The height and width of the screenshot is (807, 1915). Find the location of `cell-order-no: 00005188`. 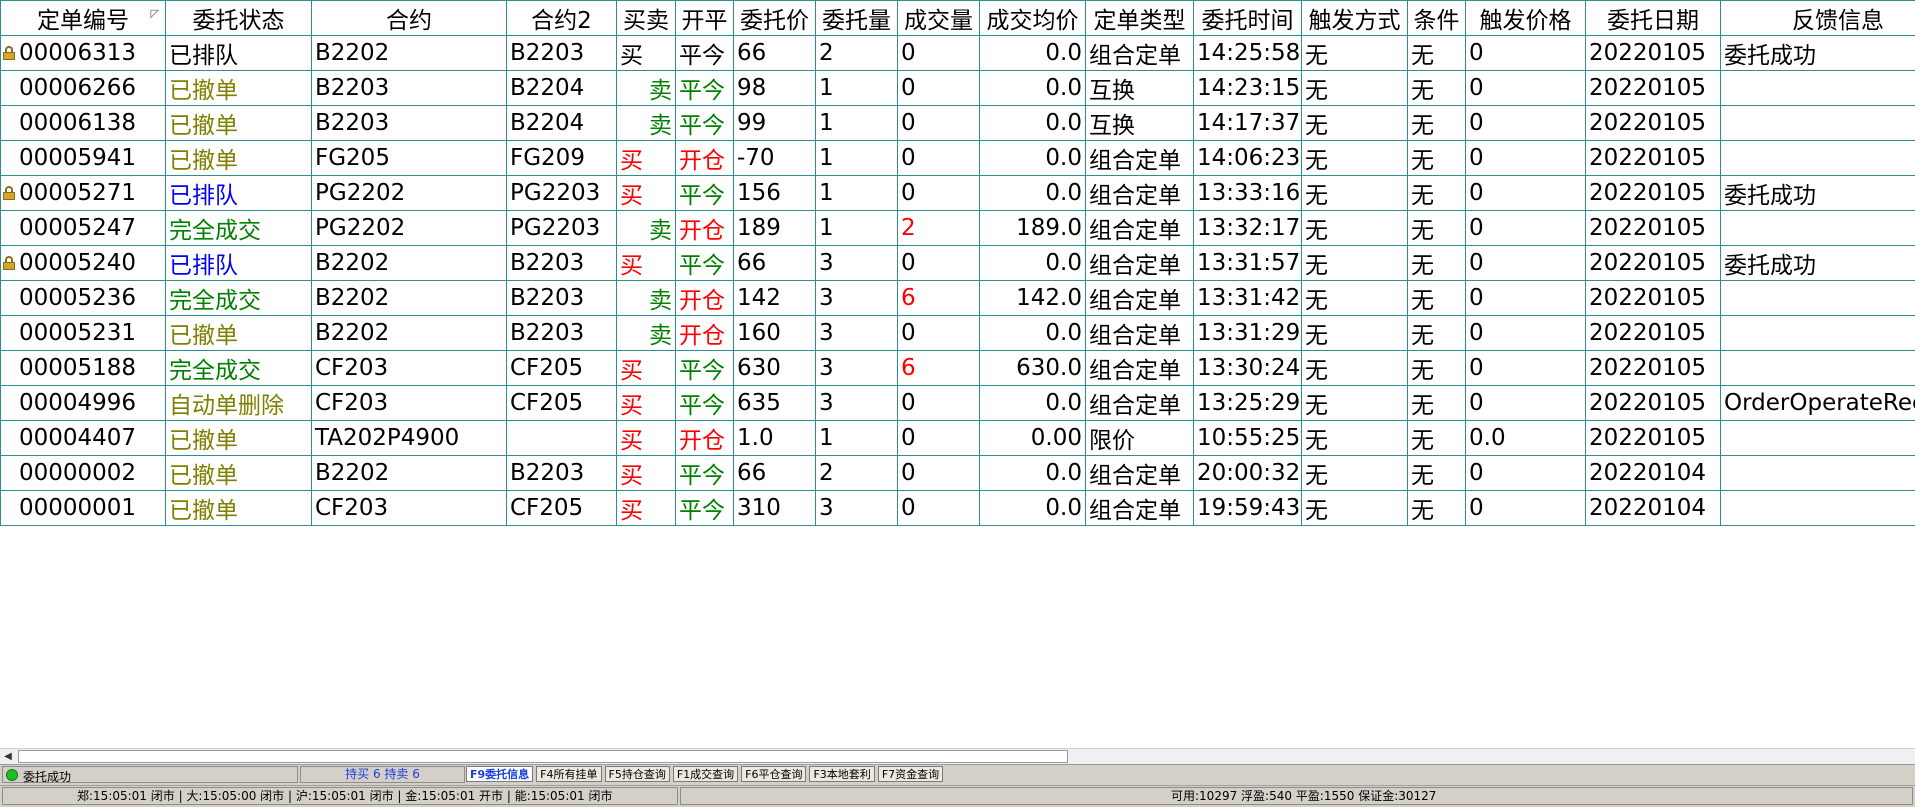

cell-order-no: 00005188 is located at coordinates (83, 368).